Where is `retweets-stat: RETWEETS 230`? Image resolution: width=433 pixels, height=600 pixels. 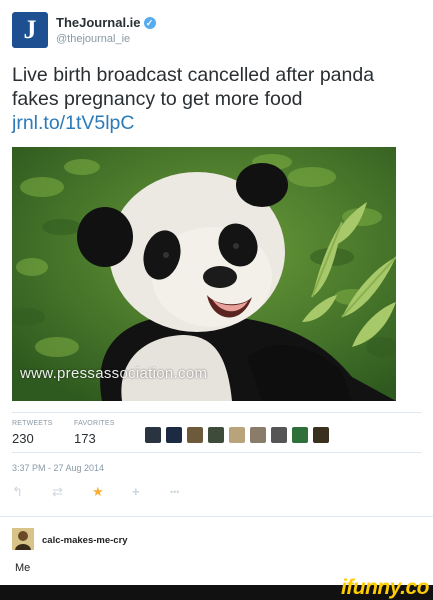 retweets-stat: RETWEETS 230 is located at coordinates (32, 433).